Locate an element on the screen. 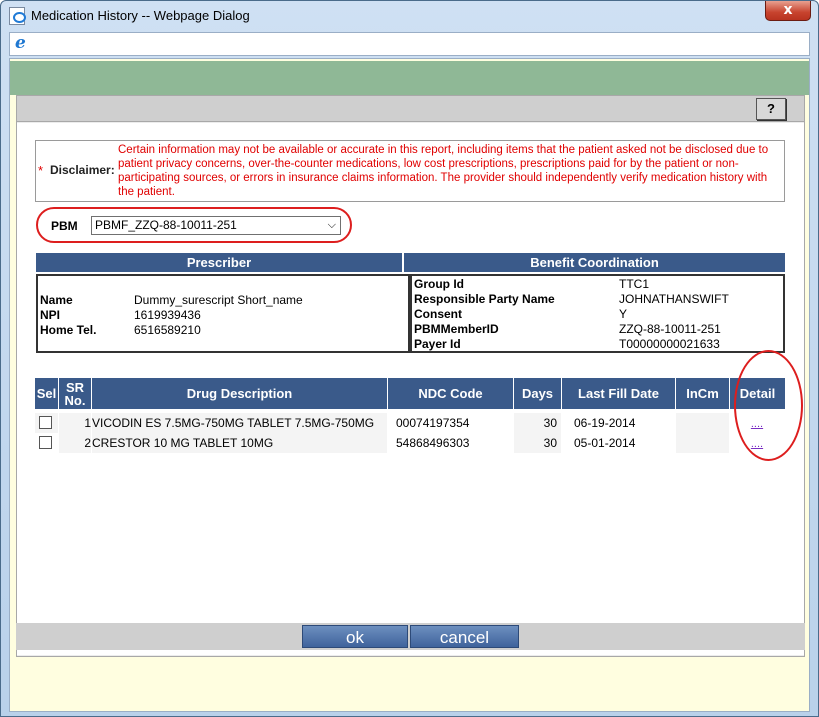 The width and height of the screenshot is (819, 717). prescriber-header: Prescriber is located at coordinates (219, 262).